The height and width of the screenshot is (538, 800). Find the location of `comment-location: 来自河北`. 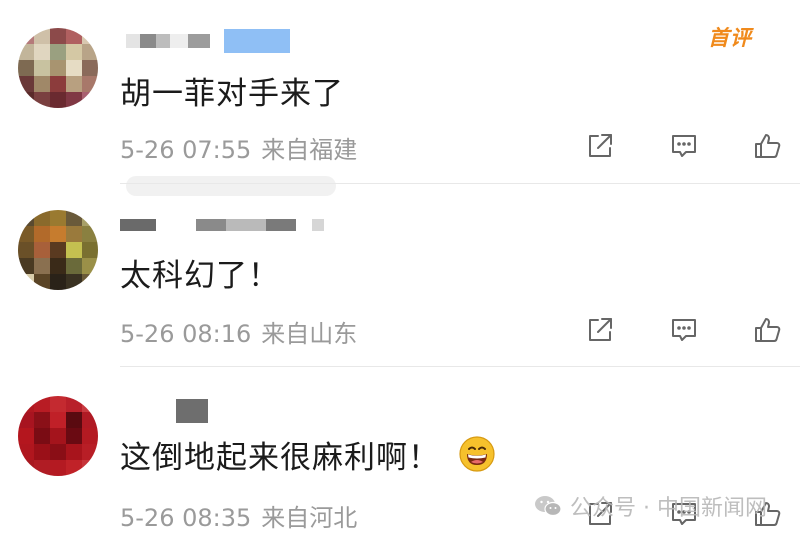

comment-location: 来自河北 is located at coordinates (309, 518).